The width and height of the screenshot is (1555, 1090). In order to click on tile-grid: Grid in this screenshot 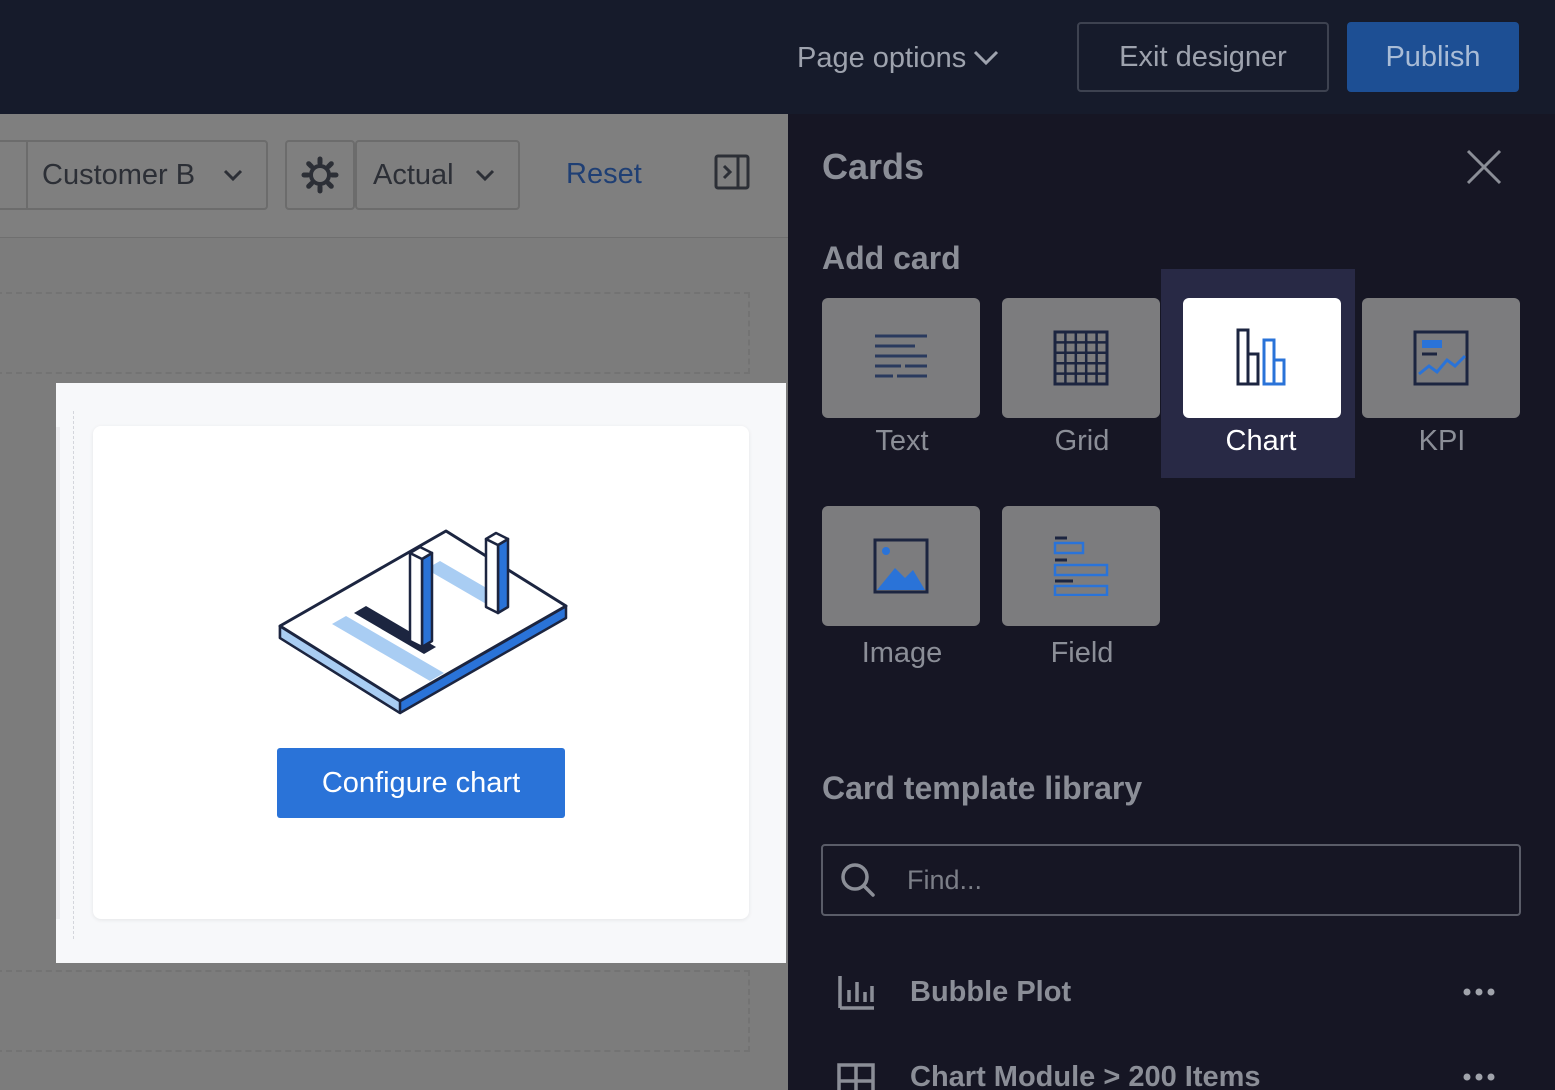, I will do `click(1082, 369)`.